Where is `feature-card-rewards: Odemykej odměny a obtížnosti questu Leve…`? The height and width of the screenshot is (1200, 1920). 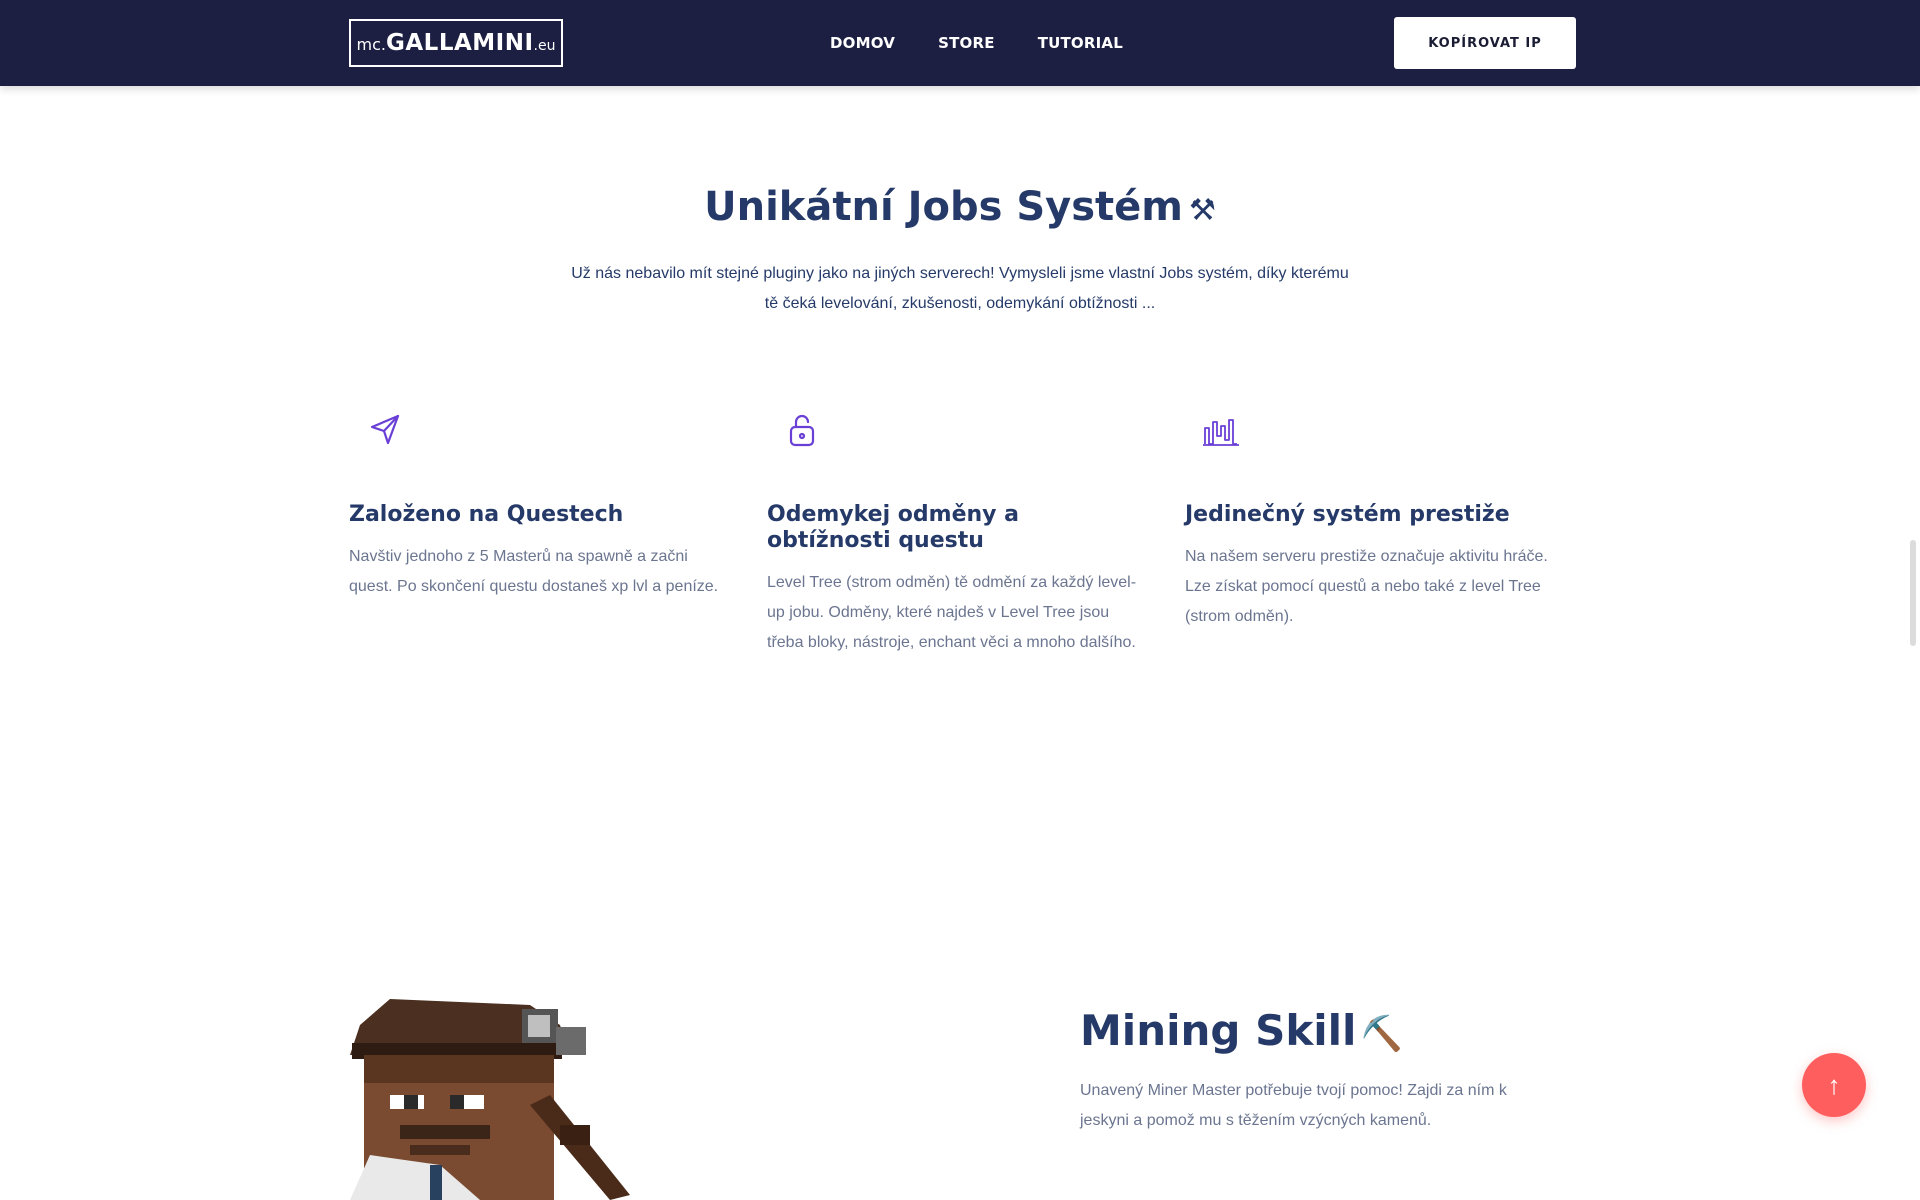 feature-card-rewards: Odemykej odměny a obtížnosti questu Leve… is located at coordinates (952, 534).